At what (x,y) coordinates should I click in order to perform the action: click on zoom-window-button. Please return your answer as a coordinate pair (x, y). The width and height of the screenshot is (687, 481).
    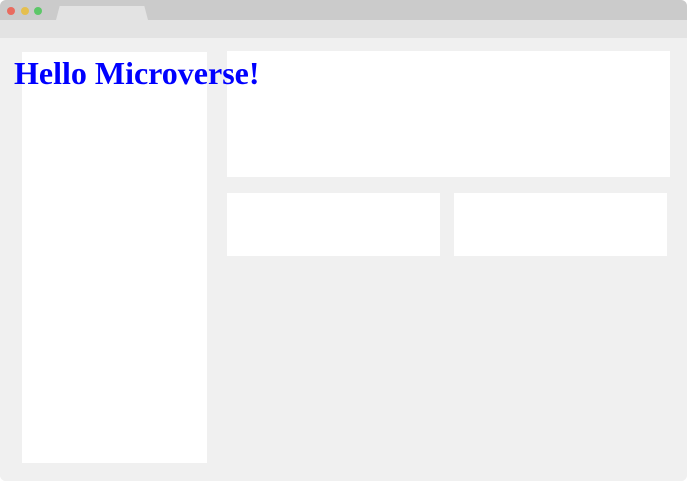
    Looking at the image, I should click on (38, 11).